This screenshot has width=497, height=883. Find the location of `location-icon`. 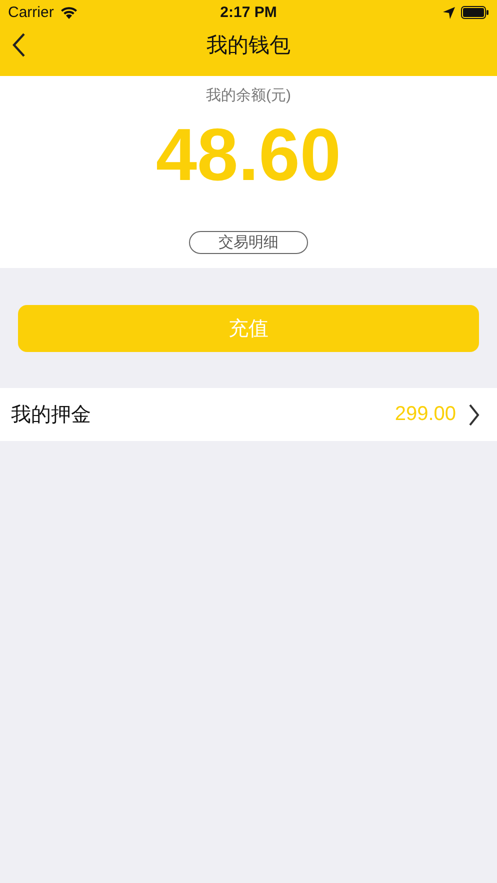

location-icon is located at coordinates (449, 12).